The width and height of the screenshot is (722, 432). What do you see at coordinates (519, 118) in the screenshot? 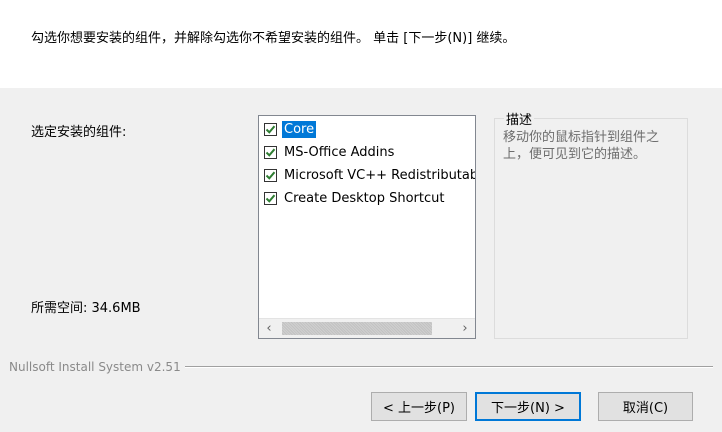
I see `description-title: 描述` at bounding box center [519, 118].